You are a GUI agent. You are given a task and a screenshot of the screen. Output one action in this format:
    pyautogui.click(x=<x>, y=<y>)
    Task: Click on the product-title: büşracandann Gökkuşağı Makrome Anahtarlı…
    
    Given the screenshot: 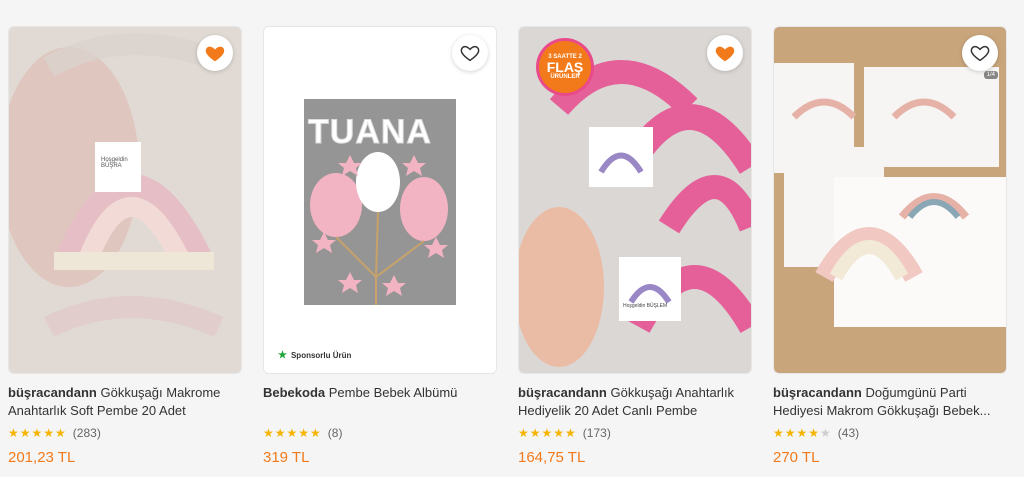 What is the action you would take?
    pyautogui.click(x=124, y=402)
    